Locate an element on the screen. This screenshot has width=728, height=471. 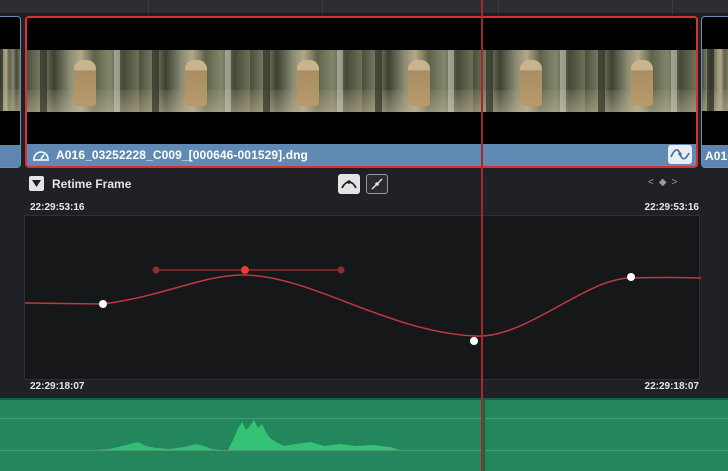
speedometer-icon is located at coordinates (41, 156).